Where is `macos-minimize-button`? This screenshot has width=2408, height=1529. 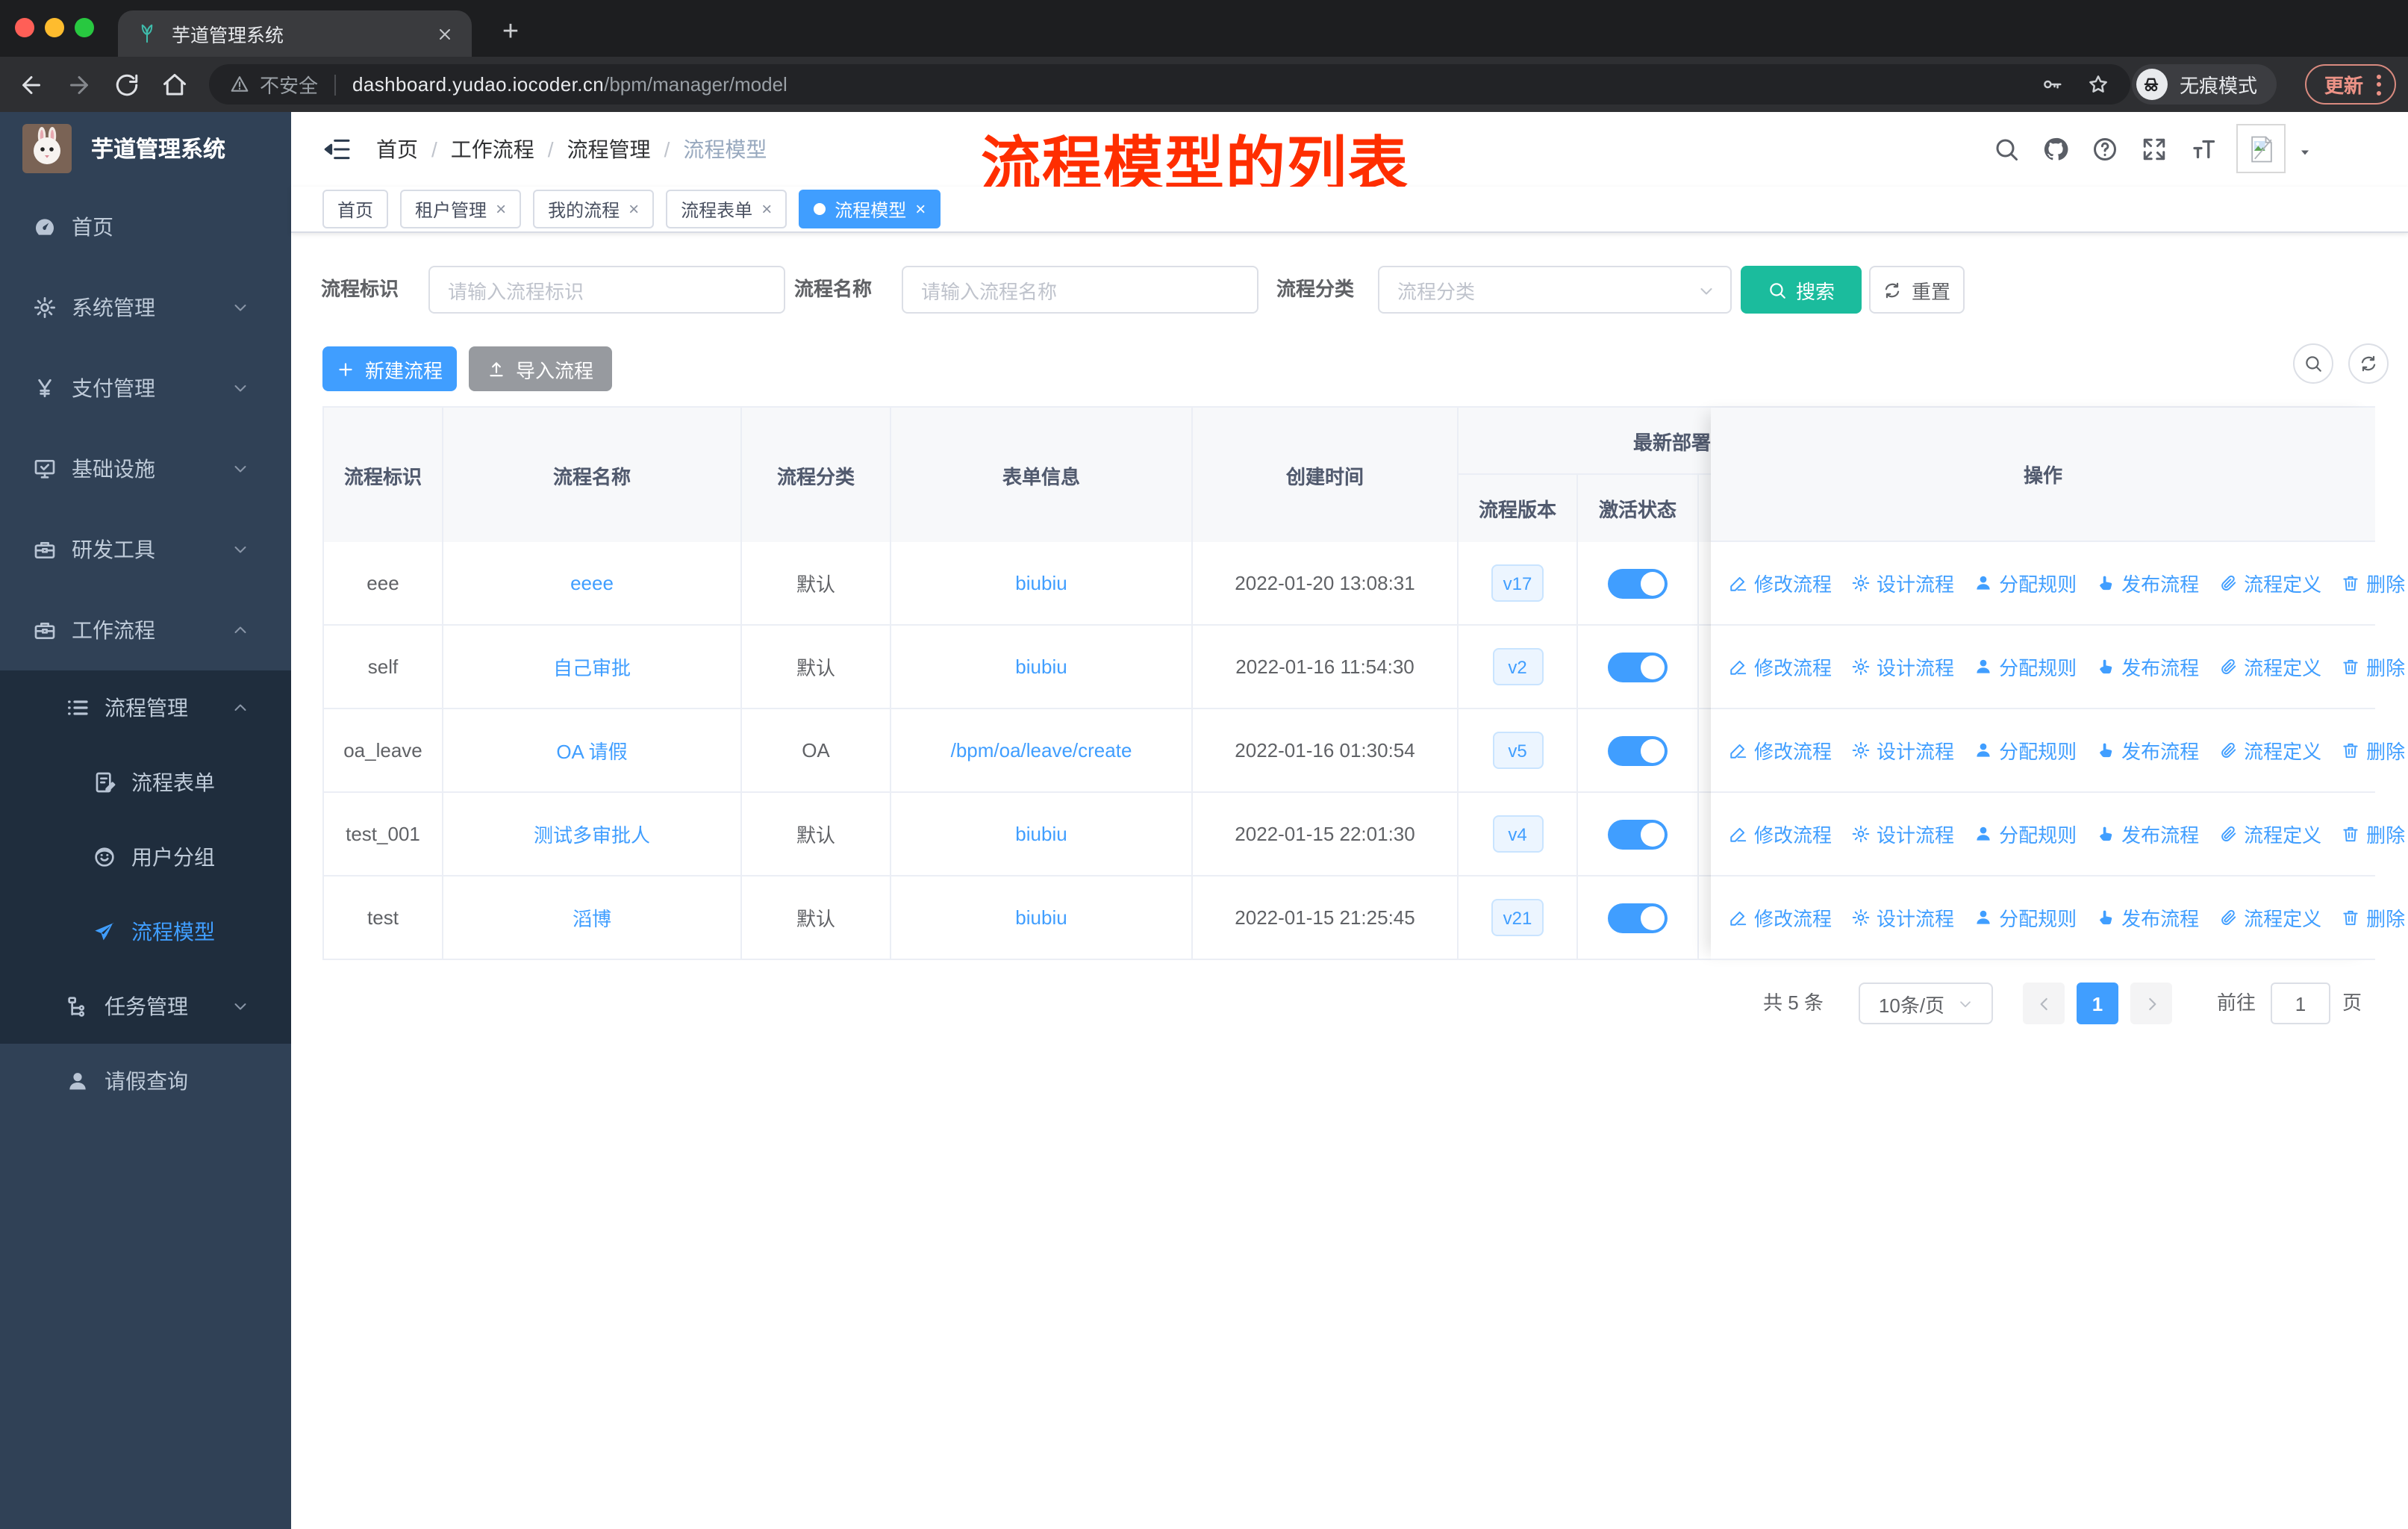
macos-minimize-button is located at coordinates (54, 28).